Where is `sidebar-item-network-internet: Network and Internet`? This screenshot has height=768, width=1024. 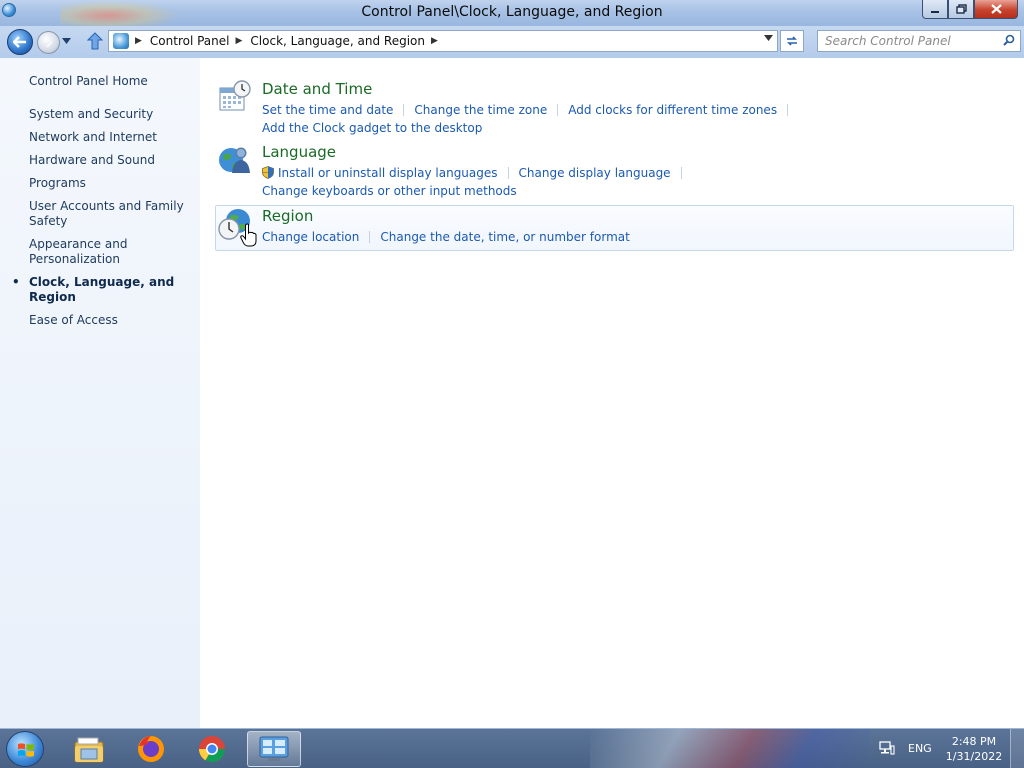
sidebar-item-network-internet: Network and Internet is located at coordinates (111, 137).